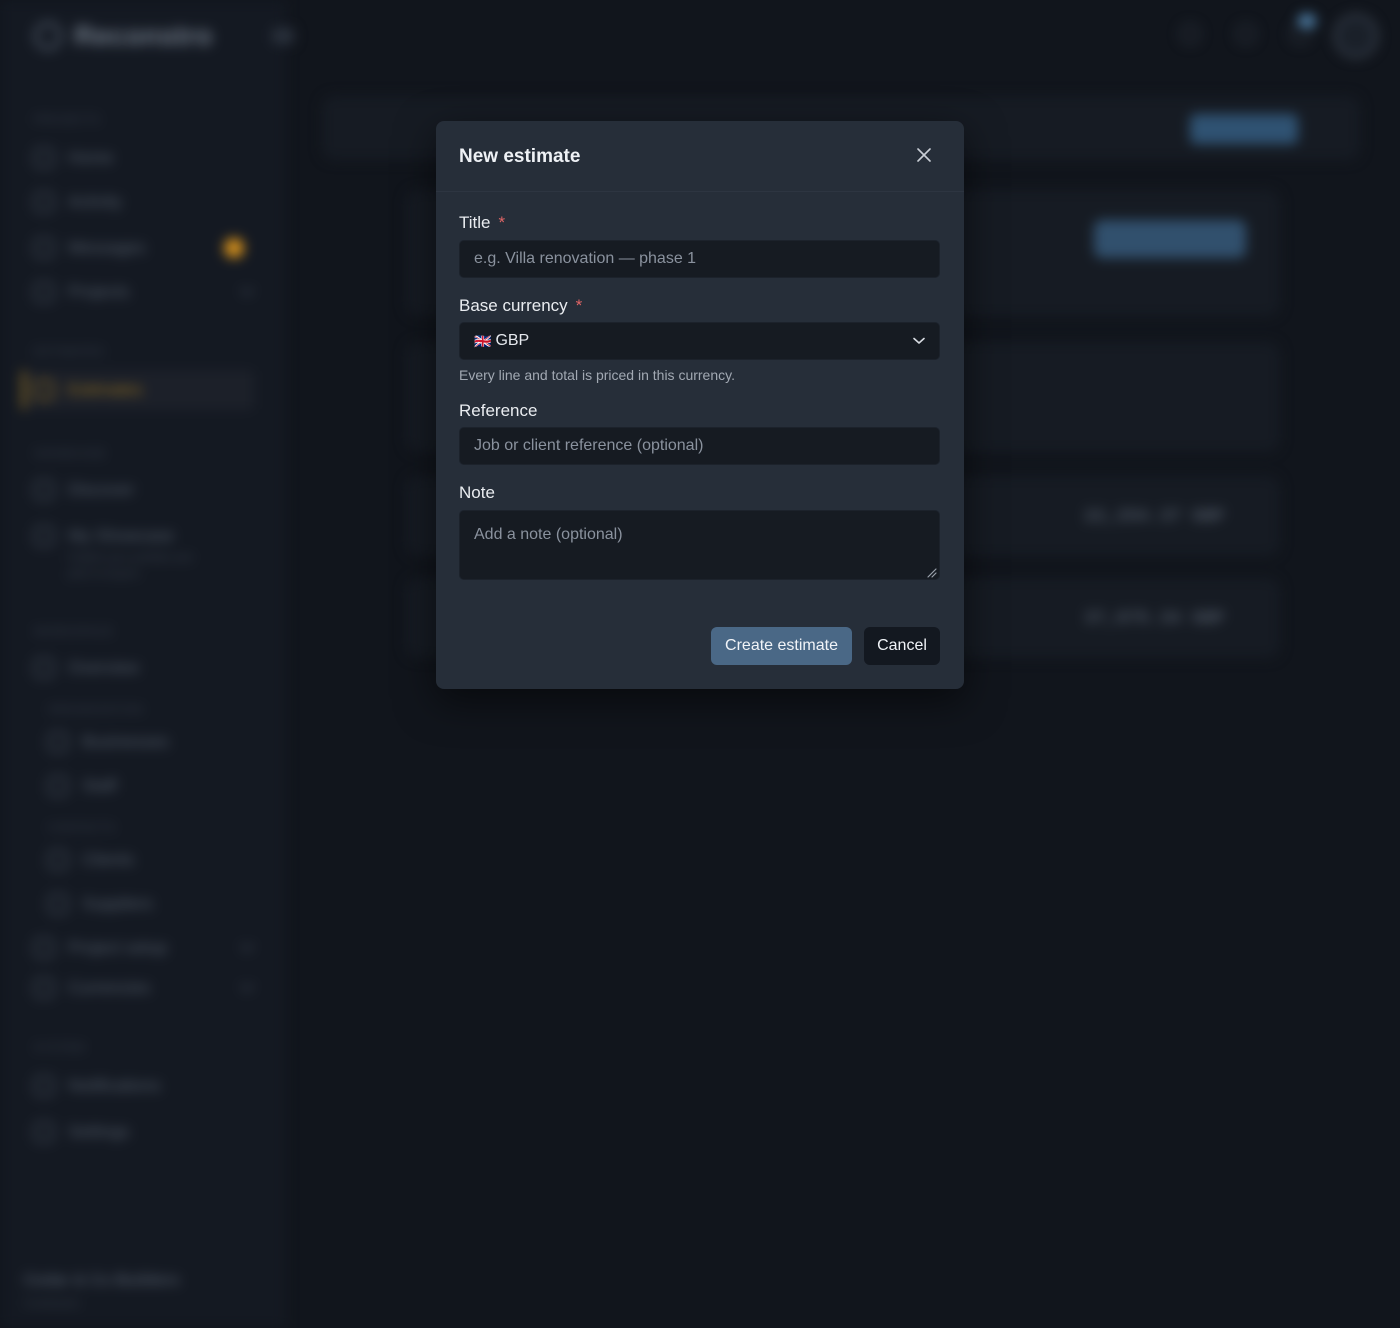 The image size is (1400, 1328). What do you see at coordinates (143, 35) in the screenshot?
I see `app-name: Reconstro` at bounding box center [143, 35].